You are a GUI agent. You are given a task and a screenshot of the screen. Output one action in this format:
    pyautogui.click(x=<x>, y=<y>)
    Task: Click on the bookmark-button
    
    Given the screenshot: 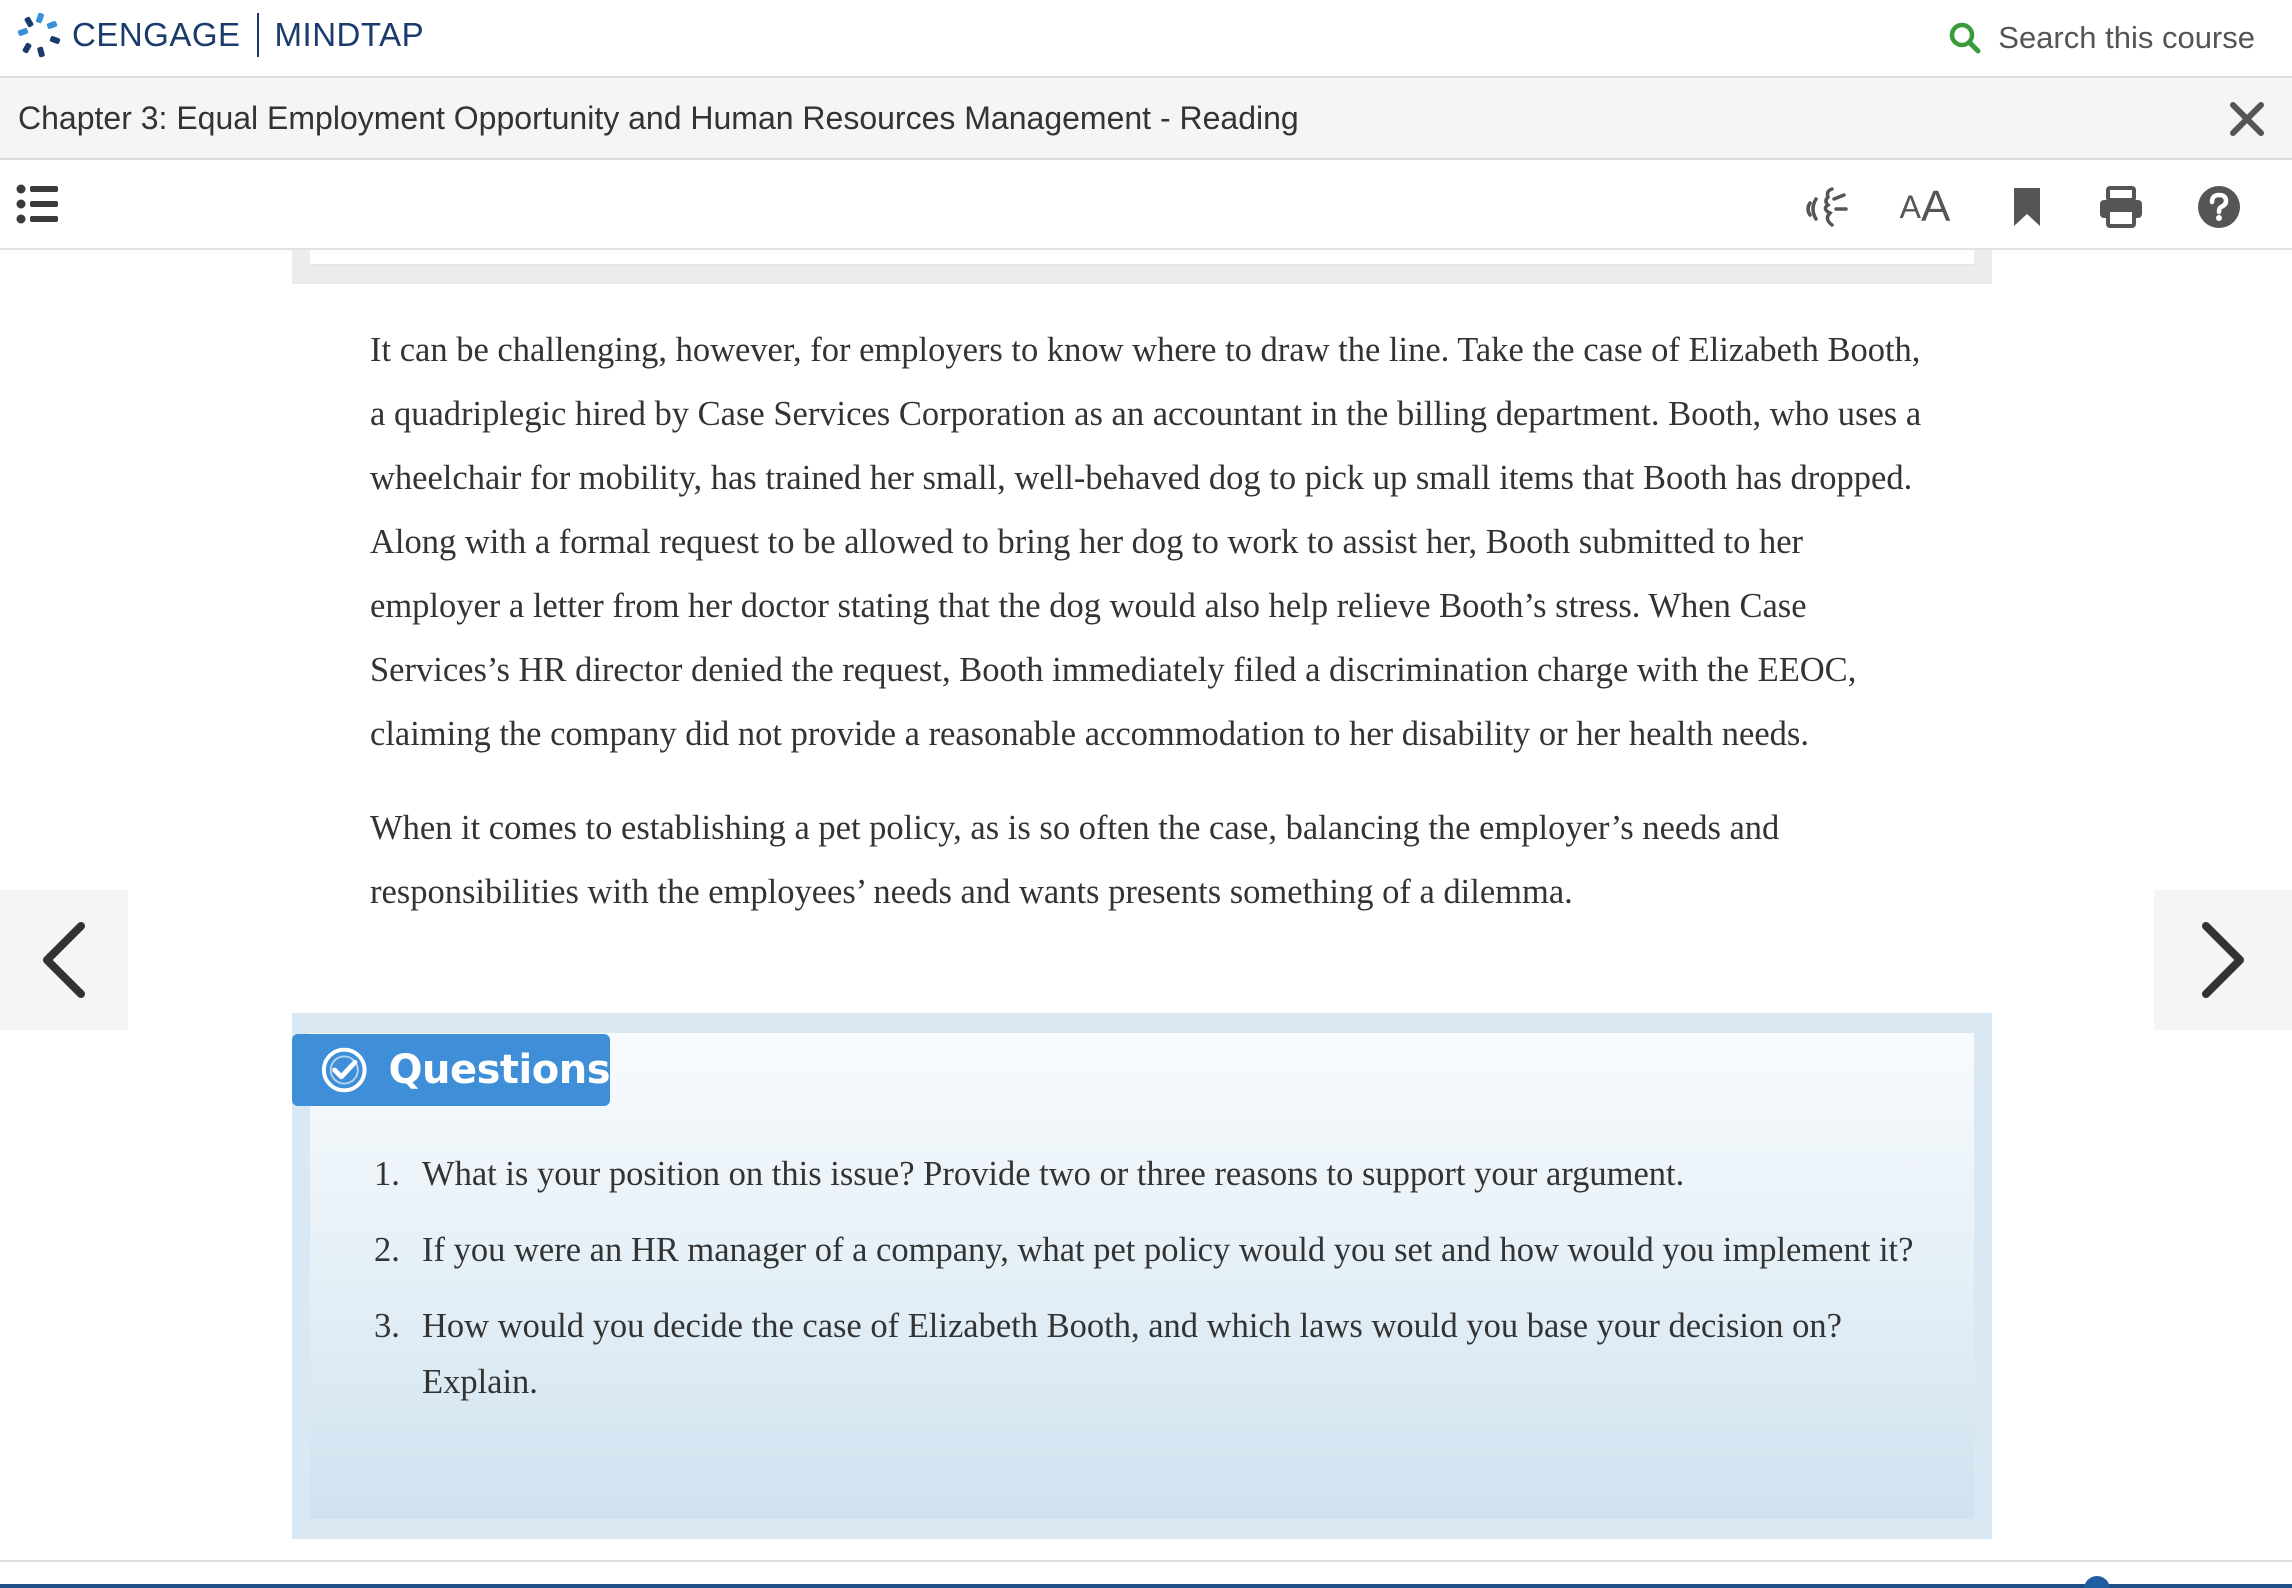 What is the action you would take?
    pyautogui.click(x=2027, y=207)
    